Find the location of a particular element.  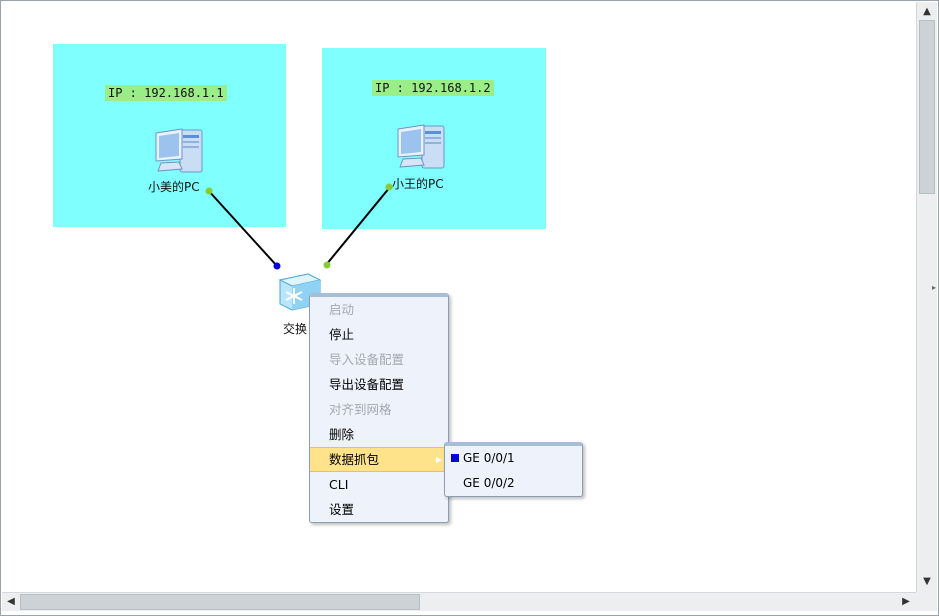

submenu-arrow-icon: ▶ is located at coordinates (438, 459).